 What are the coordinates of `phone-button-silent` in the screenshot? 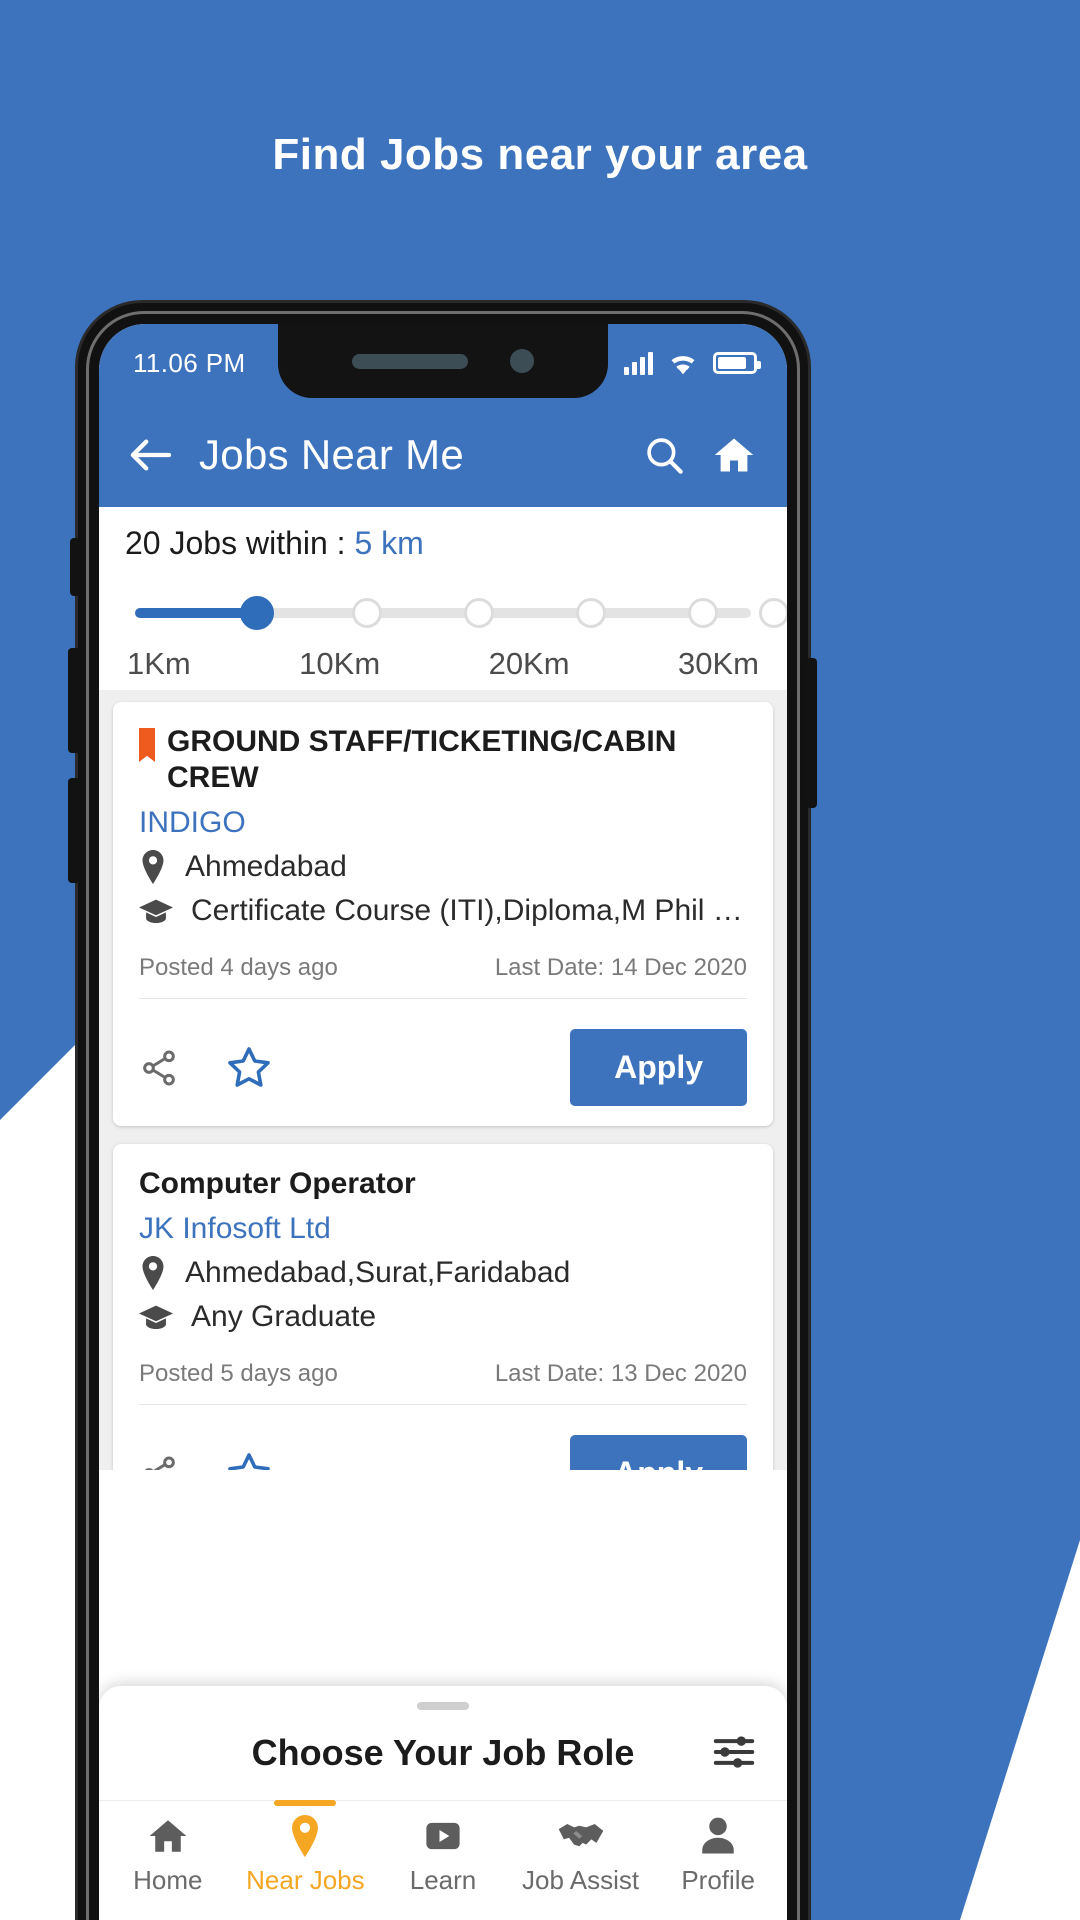 It's located at (75, 567).